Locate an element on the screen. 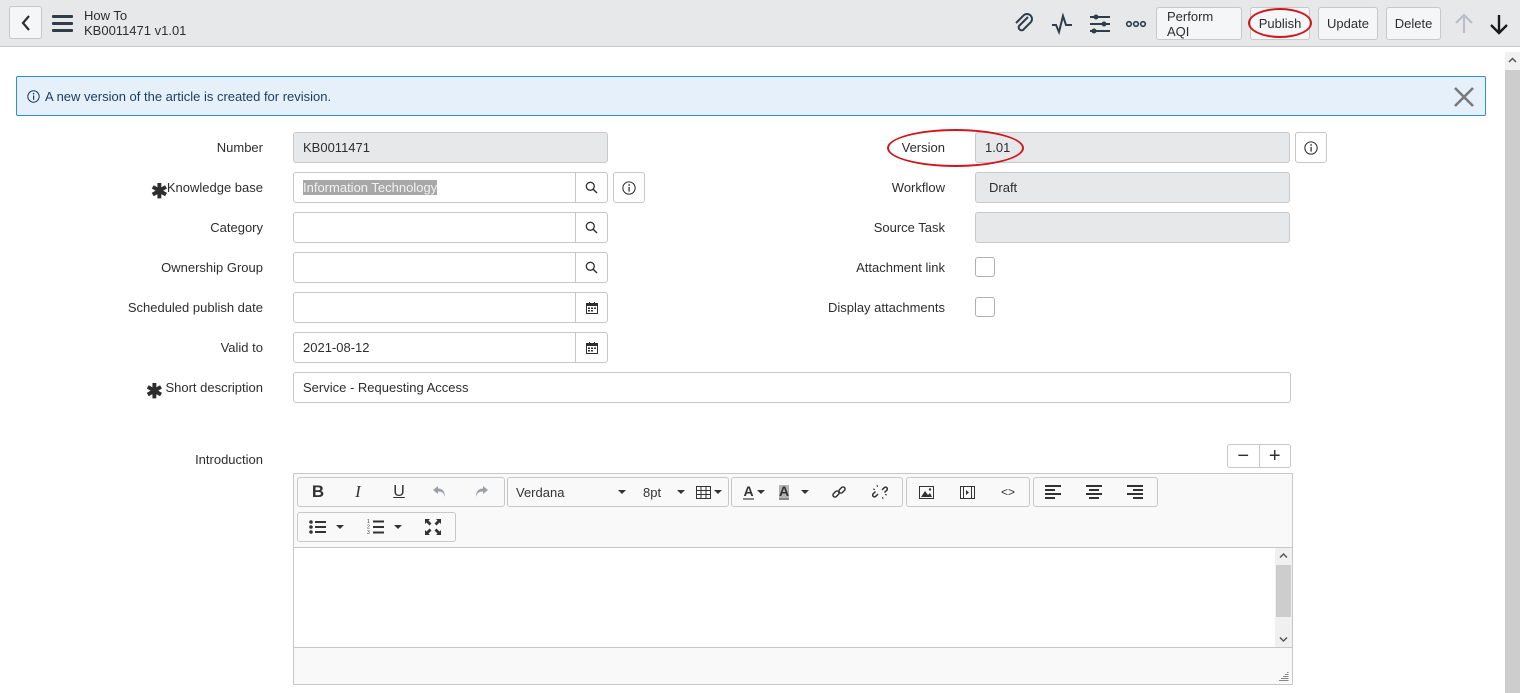 The image size is (1520, 693). redo-icon is located at coordinates (482, 491).